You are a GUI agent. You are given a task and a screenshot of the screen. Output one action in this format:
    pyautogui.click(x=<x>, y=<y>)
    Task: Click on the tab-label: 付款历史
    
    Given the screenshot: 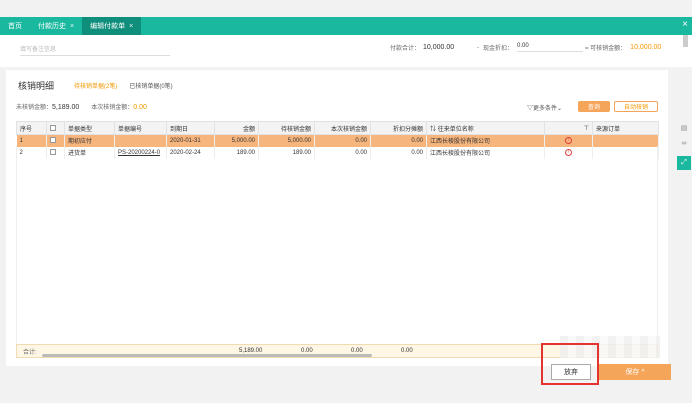 What is the action you would take?
    pyautogui.click(x=52, y=26)
    